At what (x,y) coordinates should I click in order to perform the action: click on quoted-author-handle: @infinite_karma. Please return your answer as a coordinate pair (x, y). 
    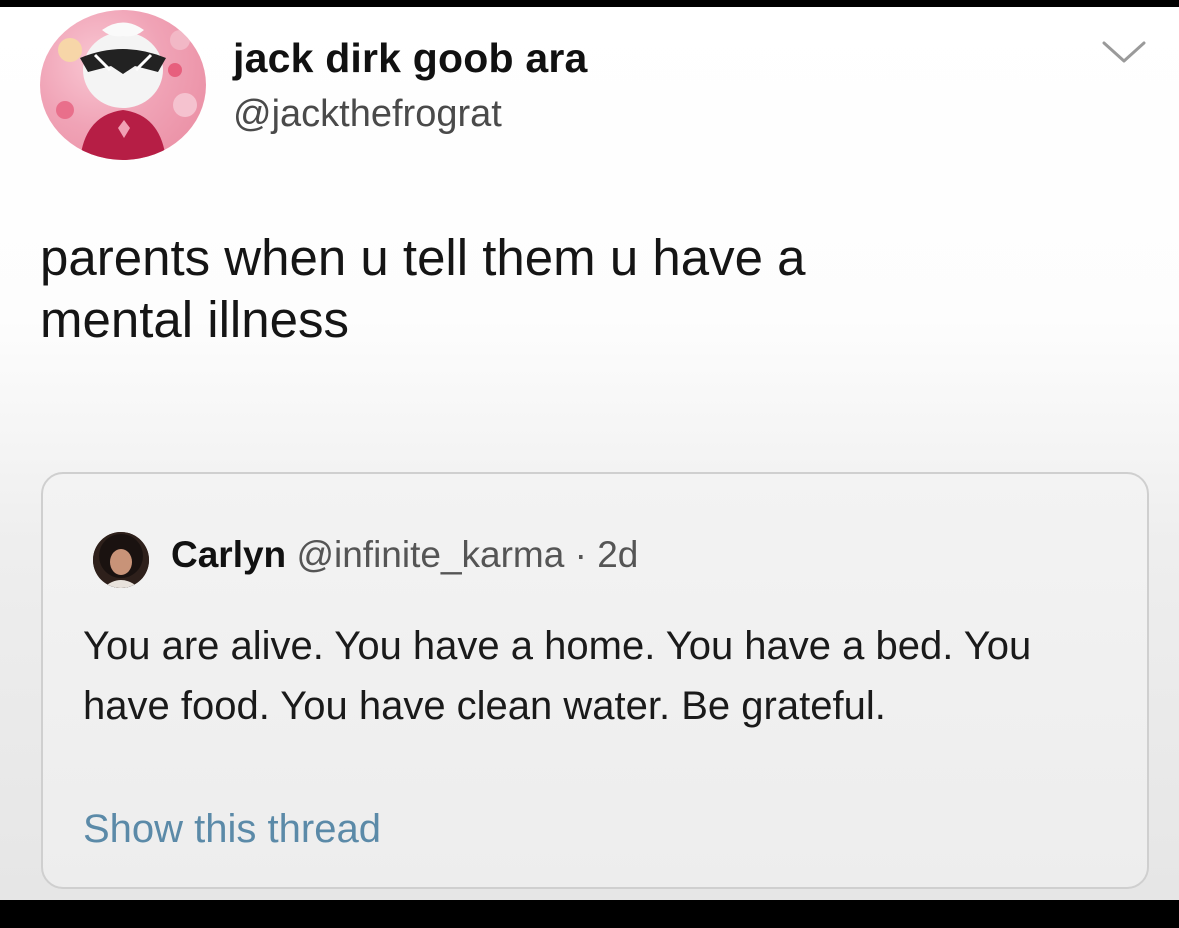
    Looking at the image, I should click on (430, 554).